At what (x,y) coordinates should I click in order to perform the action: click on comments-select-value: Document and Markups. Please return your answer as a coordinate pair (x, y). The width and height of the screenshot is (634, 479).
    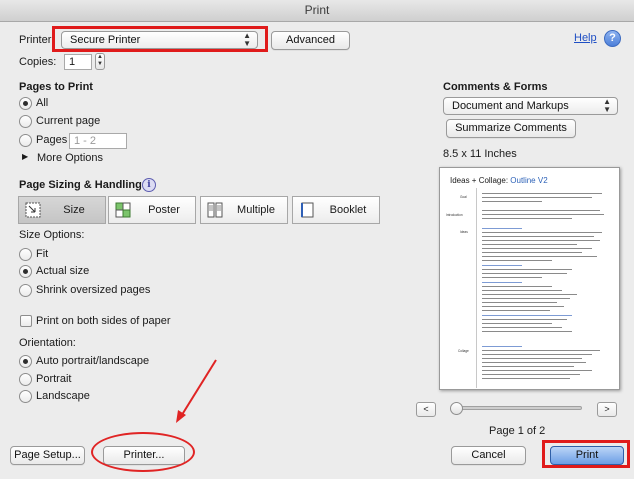
    Looking at the image, I should click on (510, 106).